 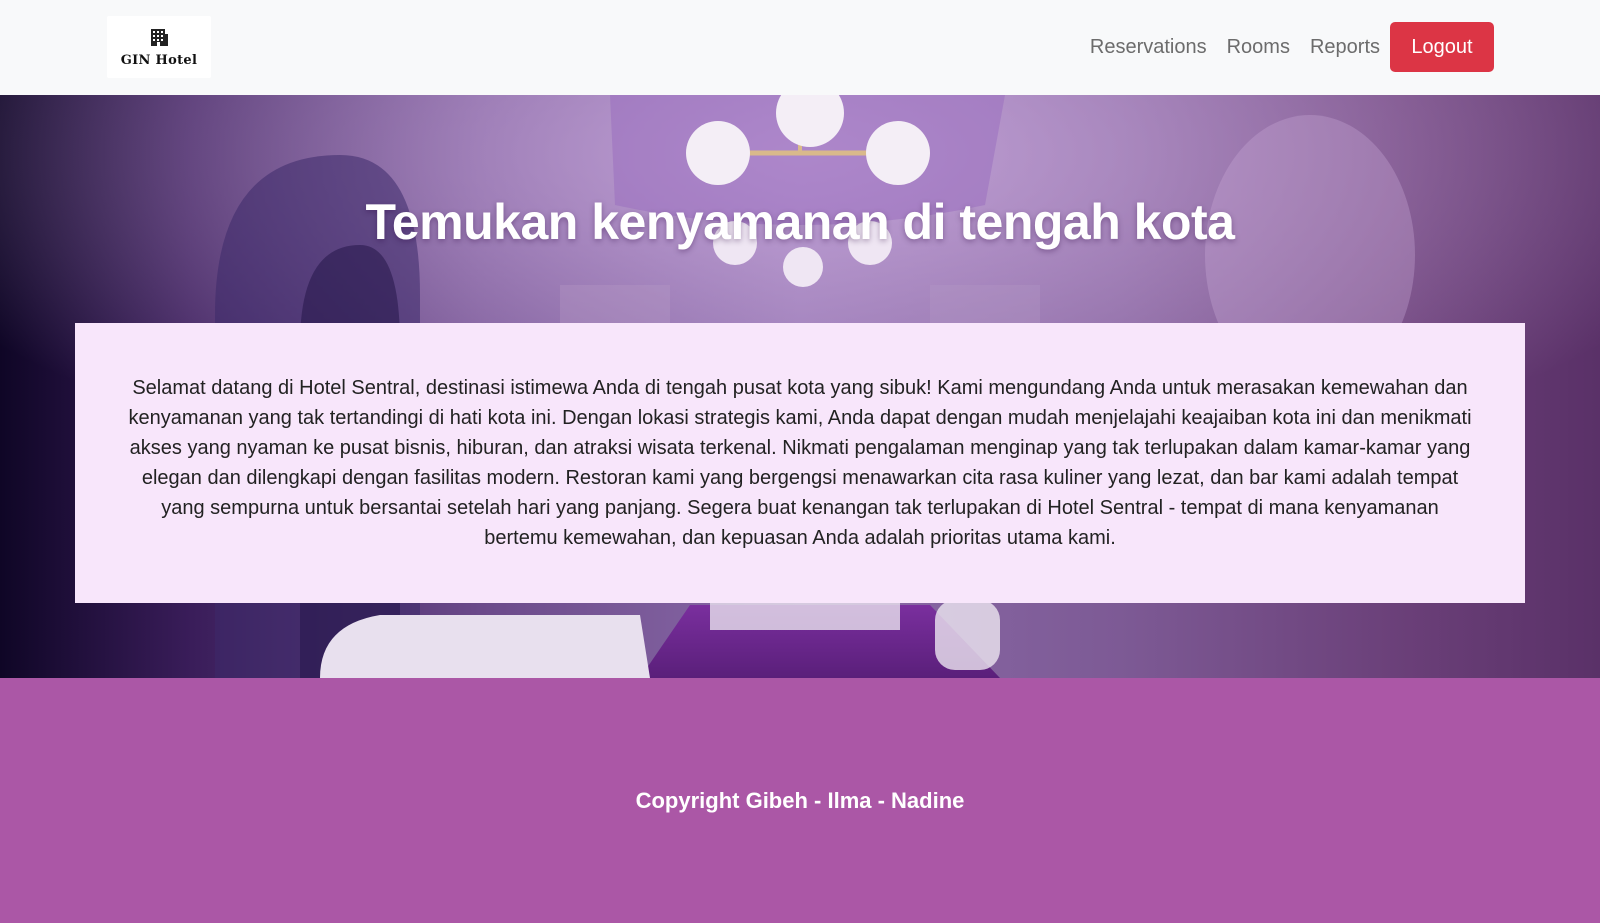 What do you see at coordinates (1292, 47) in the screenshot?
I see `main-nav: Reservations Rooms Reports Logout` at bounding box center [1292, 47].